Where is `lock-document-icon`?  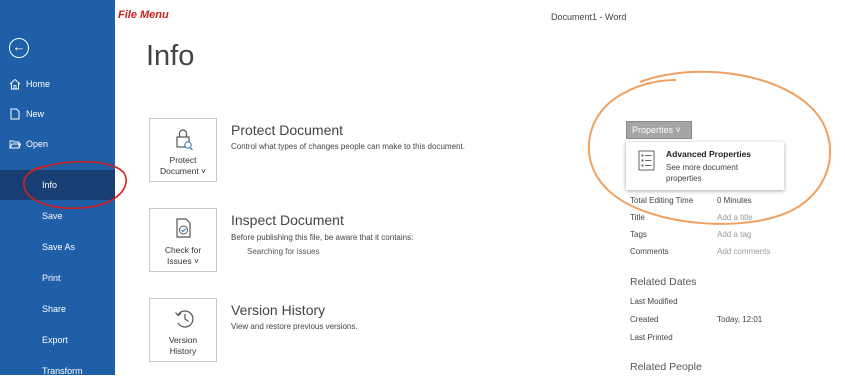 lock-document-icon is located at coordinates (184, 140).